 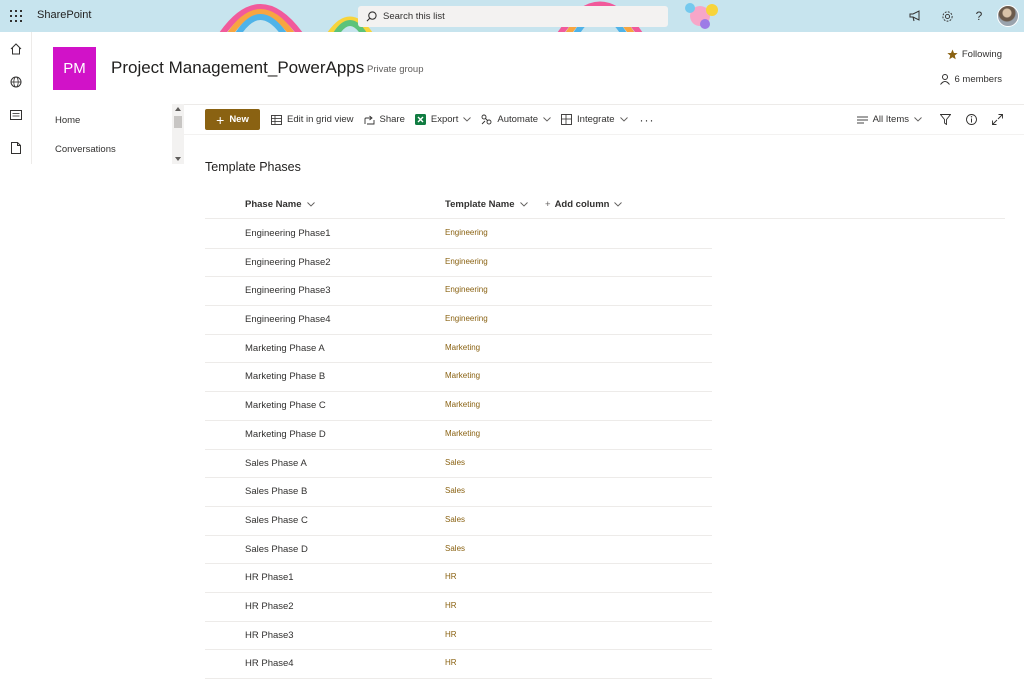 I want to click on table-row: Marketing Phase D Marketing, so click(x=458, y=435).